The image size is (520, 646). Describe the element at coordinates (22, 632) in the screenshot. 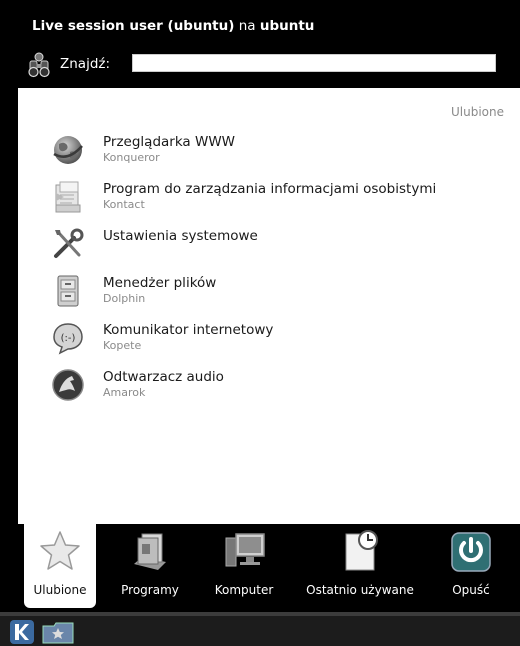

I see `kde-menu-icon` at that location.